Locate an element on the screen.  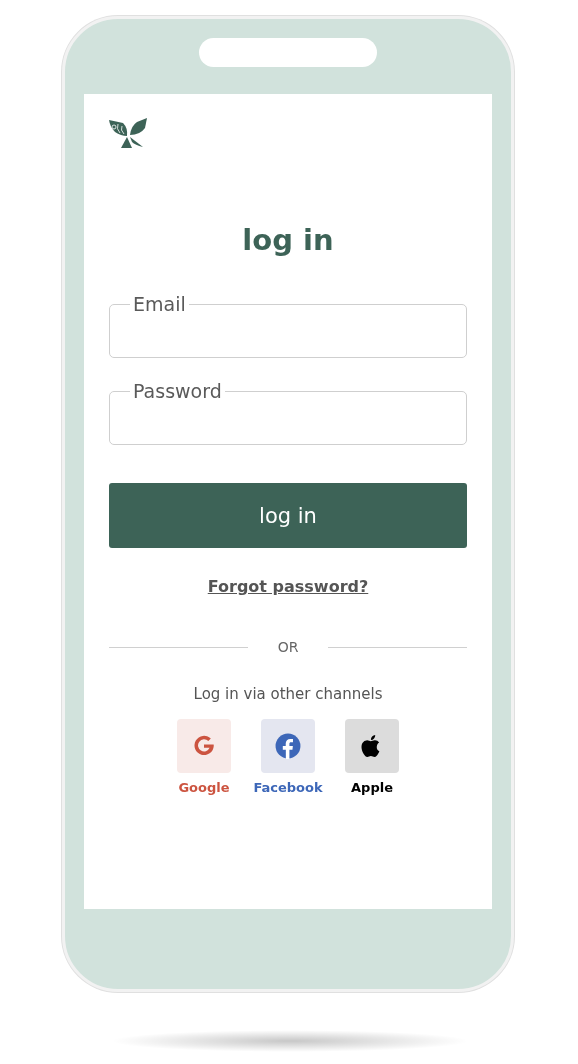
divider-text: OR is located at coordinates (288, 647).